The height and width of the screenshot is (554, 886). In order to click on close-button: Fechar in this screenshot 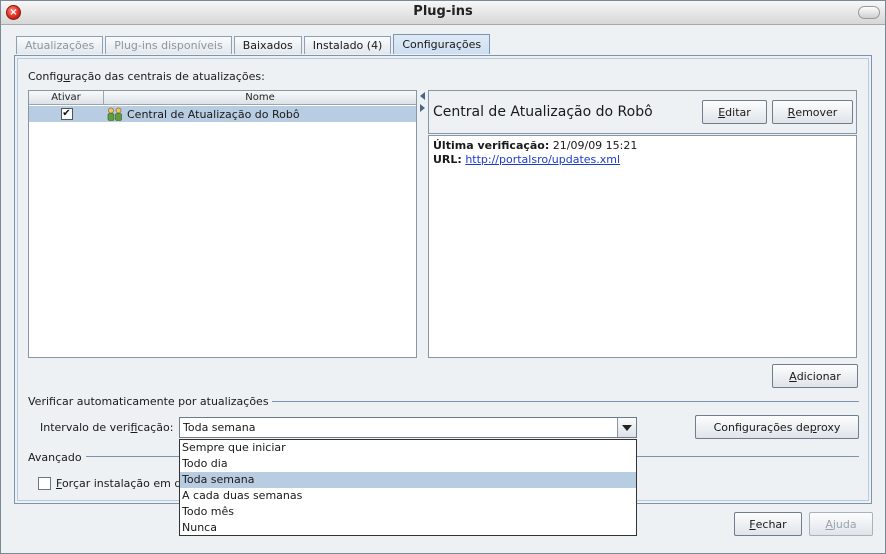, I will do `click(768, 524)`.